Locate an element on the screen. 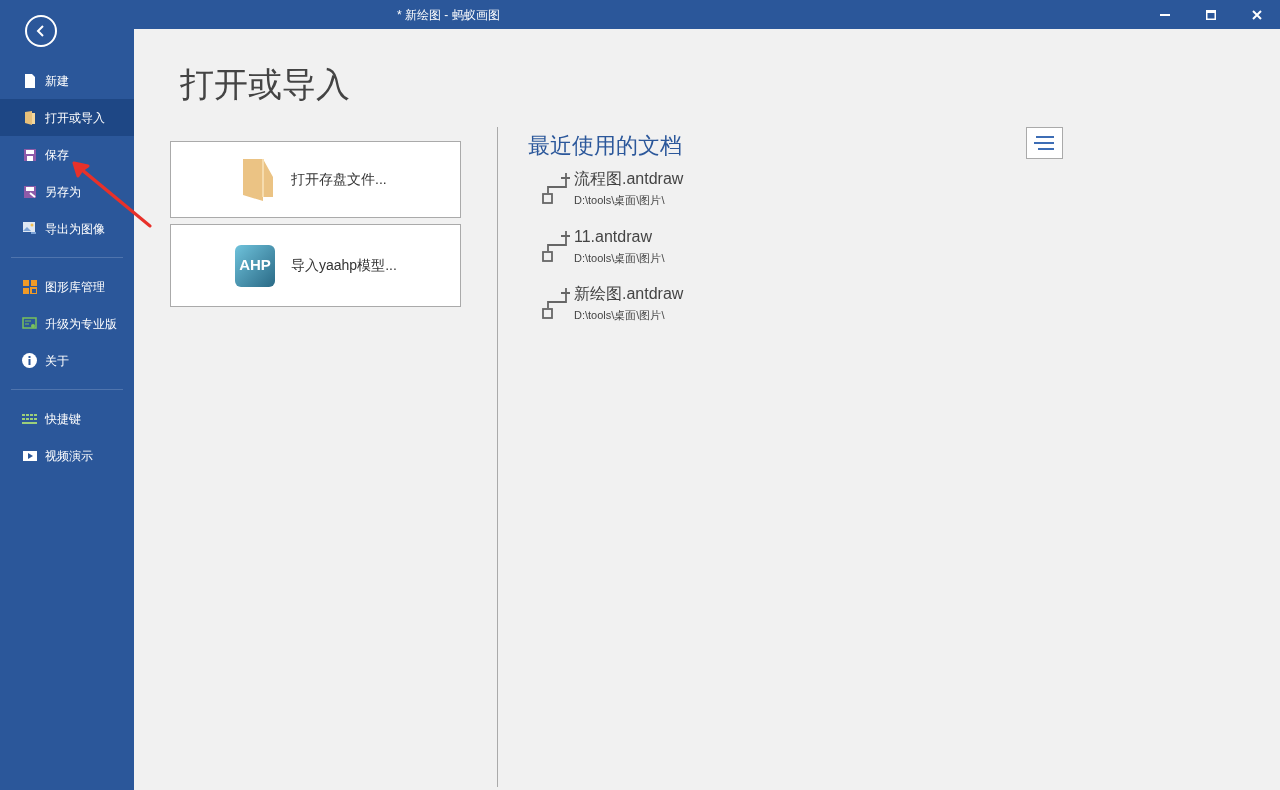 This screenshot has width=1280, height=790. certificate-icon is located at coordinates (29, 323).